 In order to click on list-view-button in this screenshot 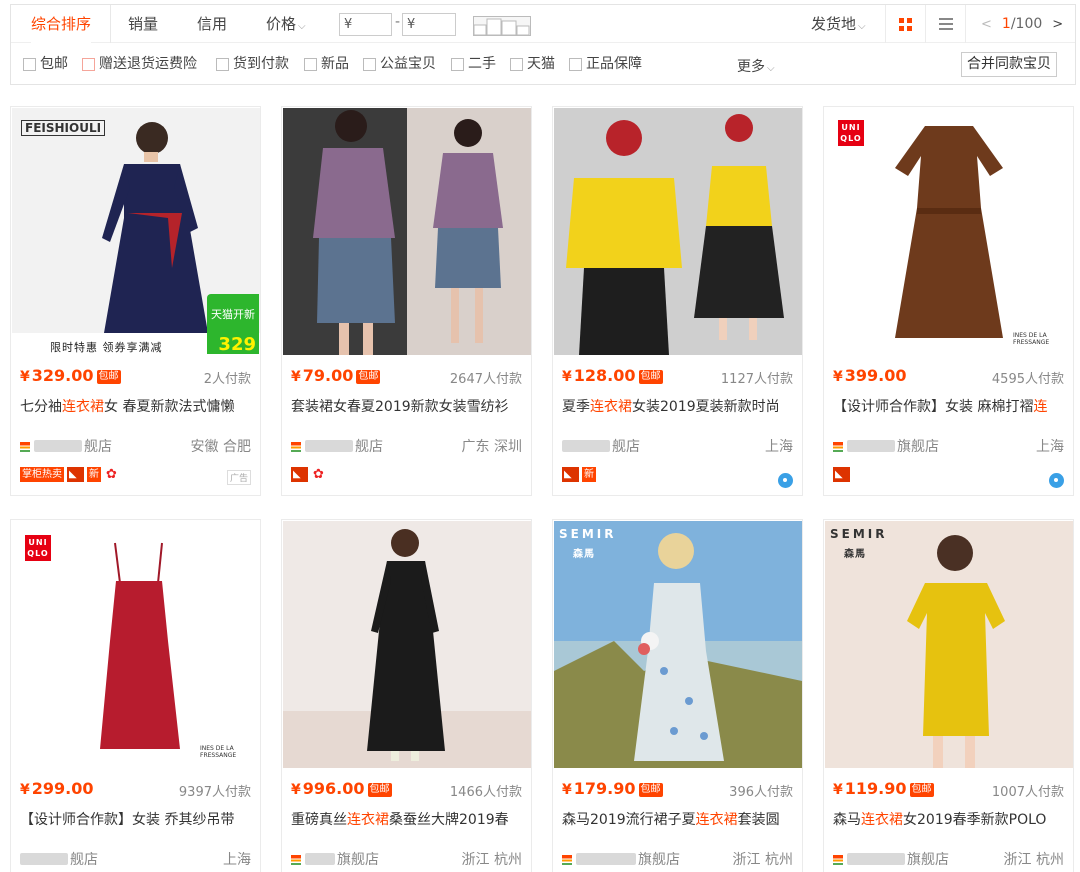, I will do `click(945, 24)`.